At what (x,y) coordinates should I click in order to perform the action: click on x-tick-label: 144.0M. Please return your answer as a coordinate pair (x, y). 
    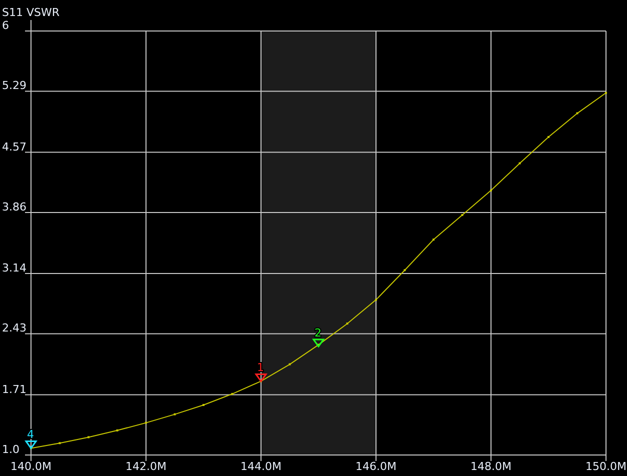
    Looking at the image, I should click on (261, 466).